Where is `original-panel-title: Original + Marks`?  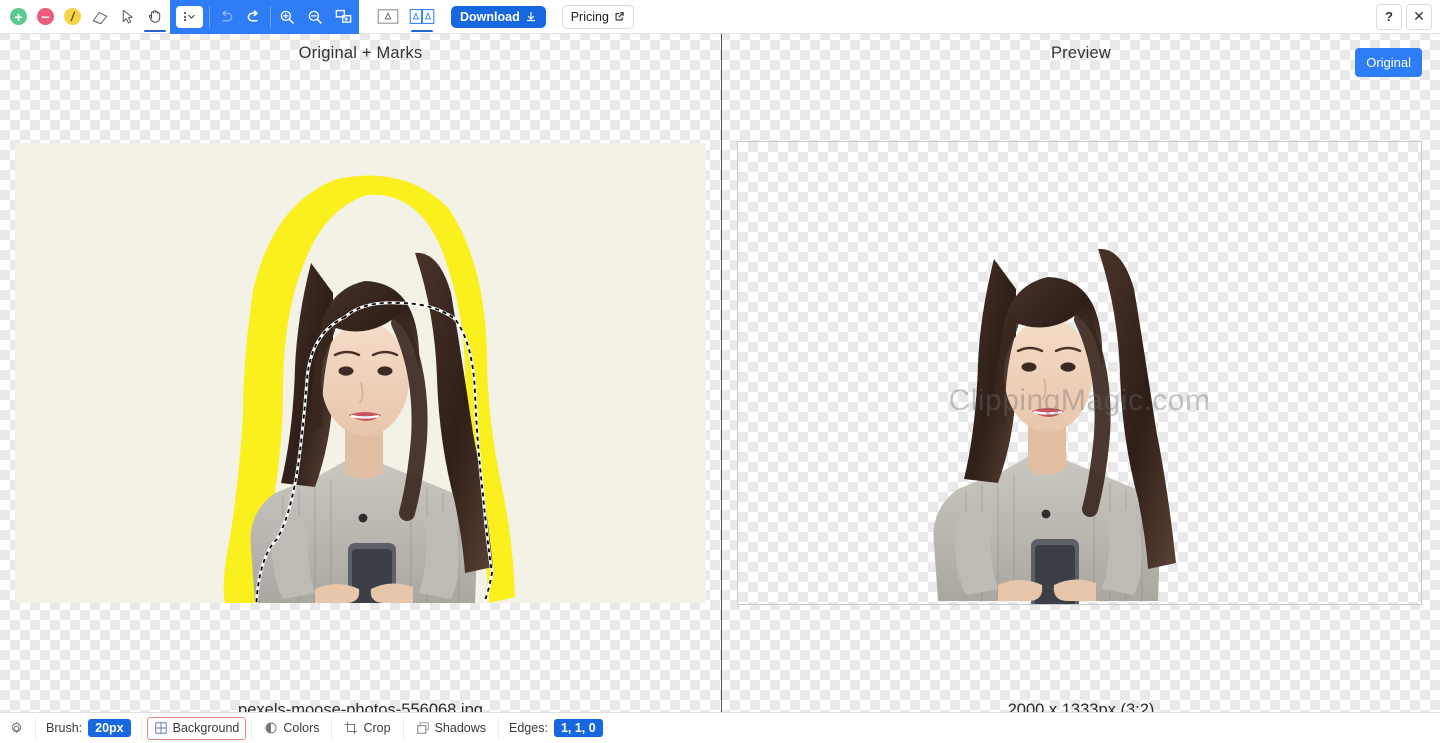
original-panel-title: Original + Marks is located at coordinates (360, 53).